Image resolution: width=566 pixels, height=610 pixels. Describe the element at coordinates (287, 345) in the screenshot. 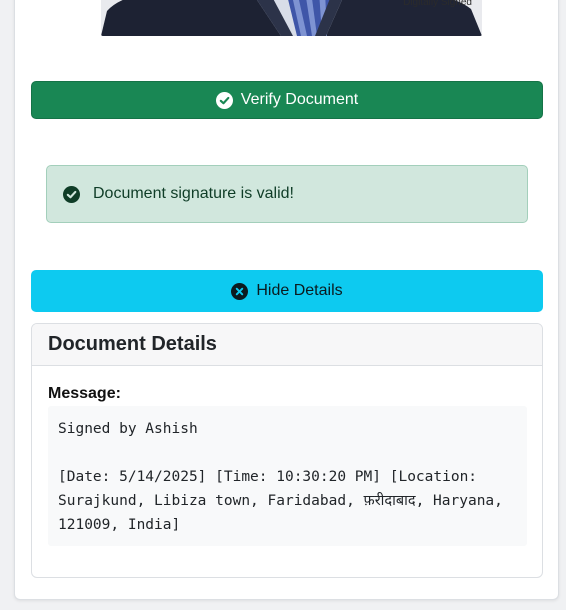

I see `document-details-title: Document Details` at that location.